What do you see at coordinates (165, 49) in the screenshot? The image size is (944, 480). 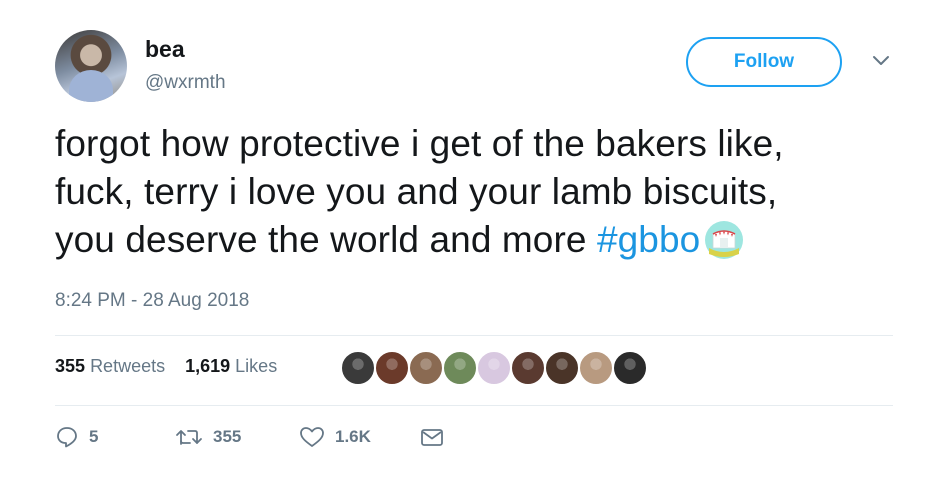 I see `display-name: bea` at bounding box center [165, 49].